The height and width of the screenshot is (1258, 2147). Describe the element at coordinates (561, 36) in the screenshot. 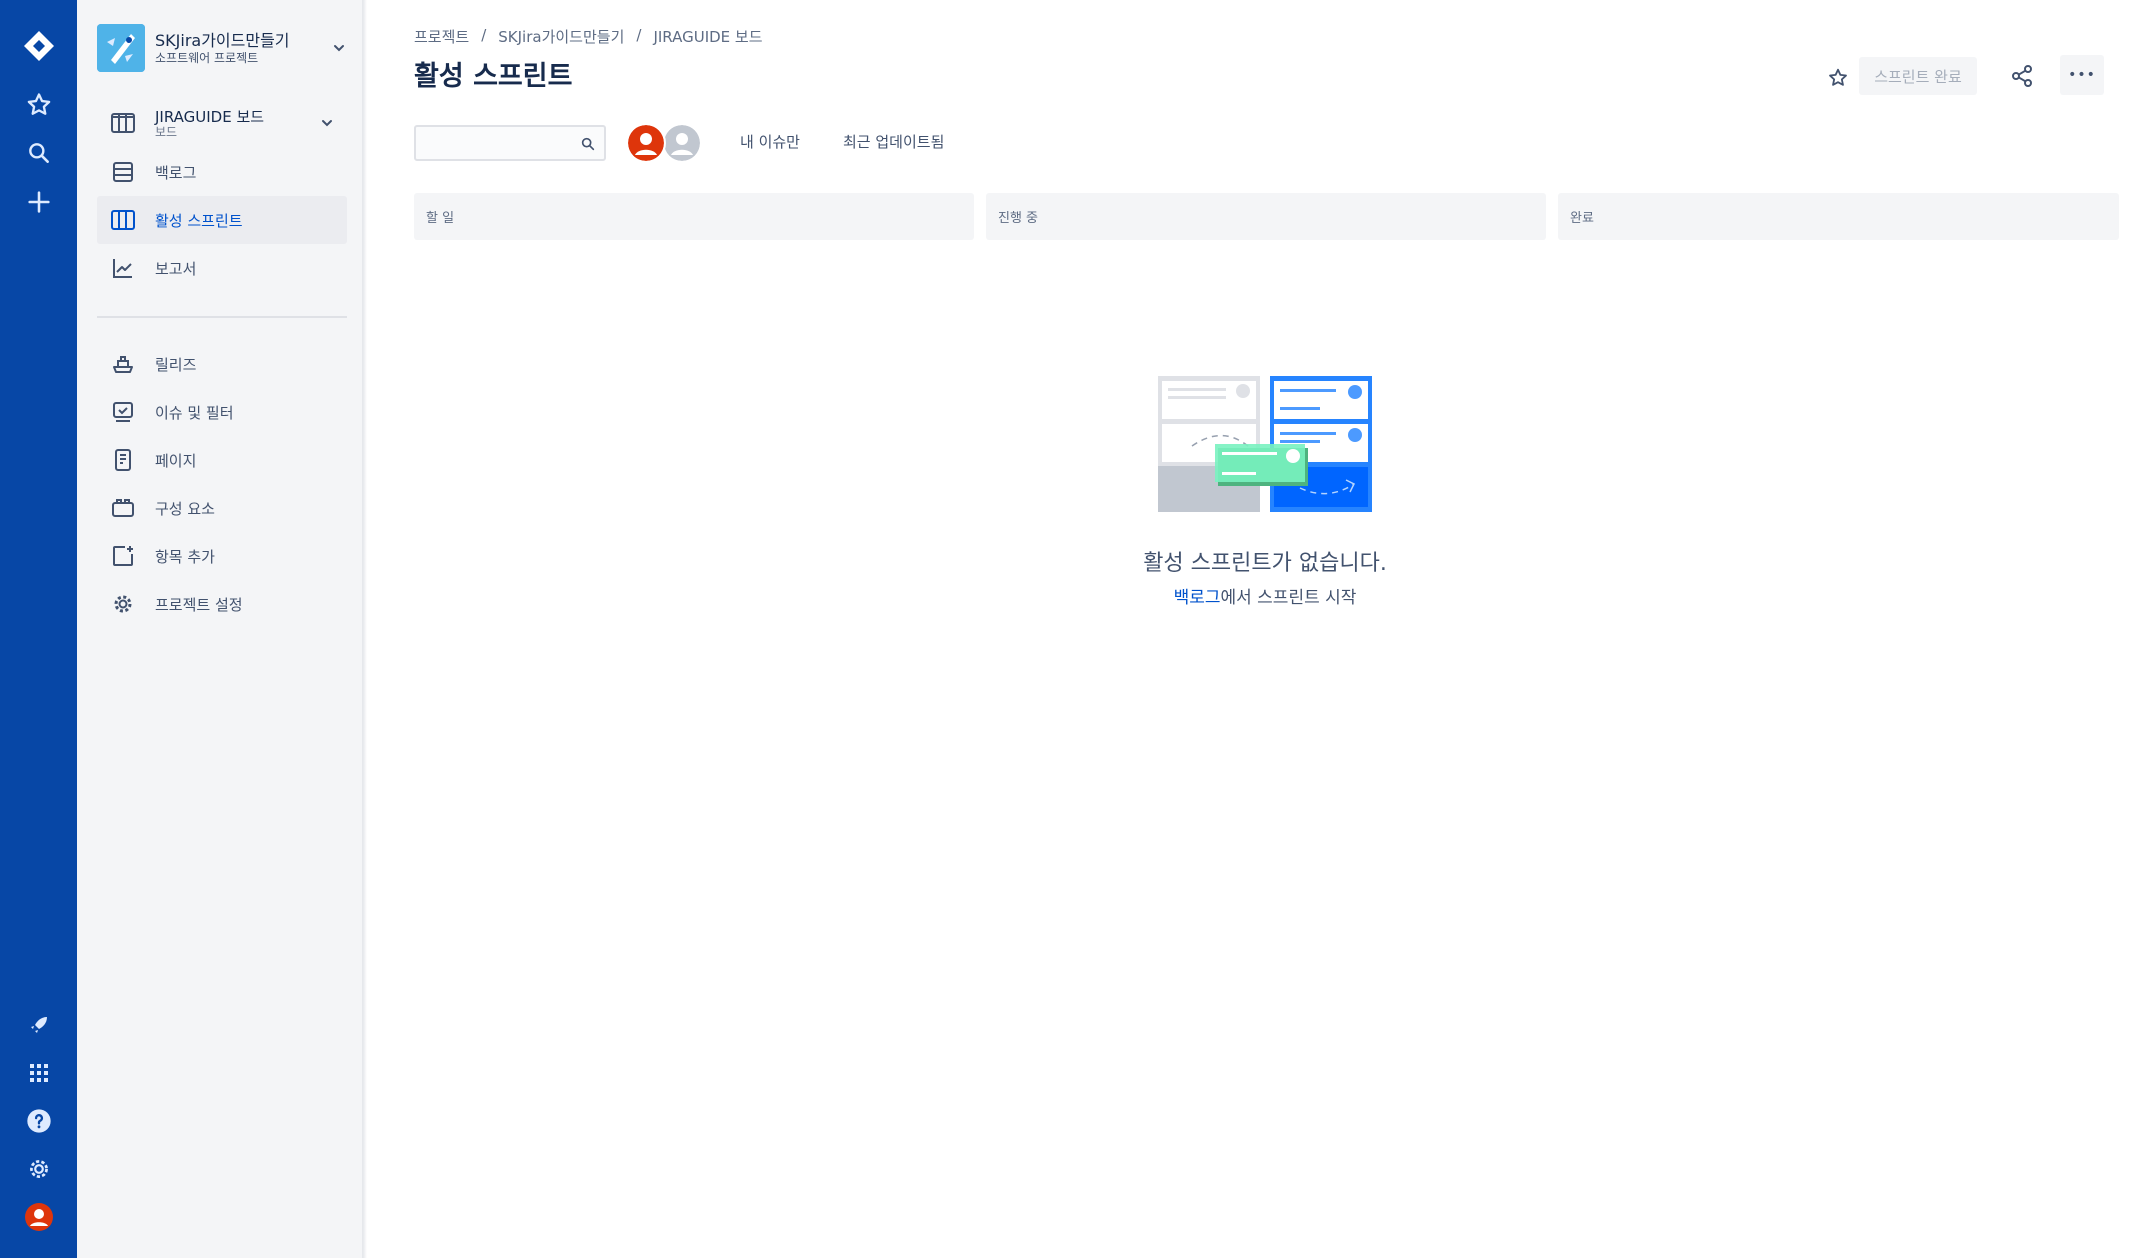

I see `breadcrumb-project: SKJira가이드만들기` at that location.